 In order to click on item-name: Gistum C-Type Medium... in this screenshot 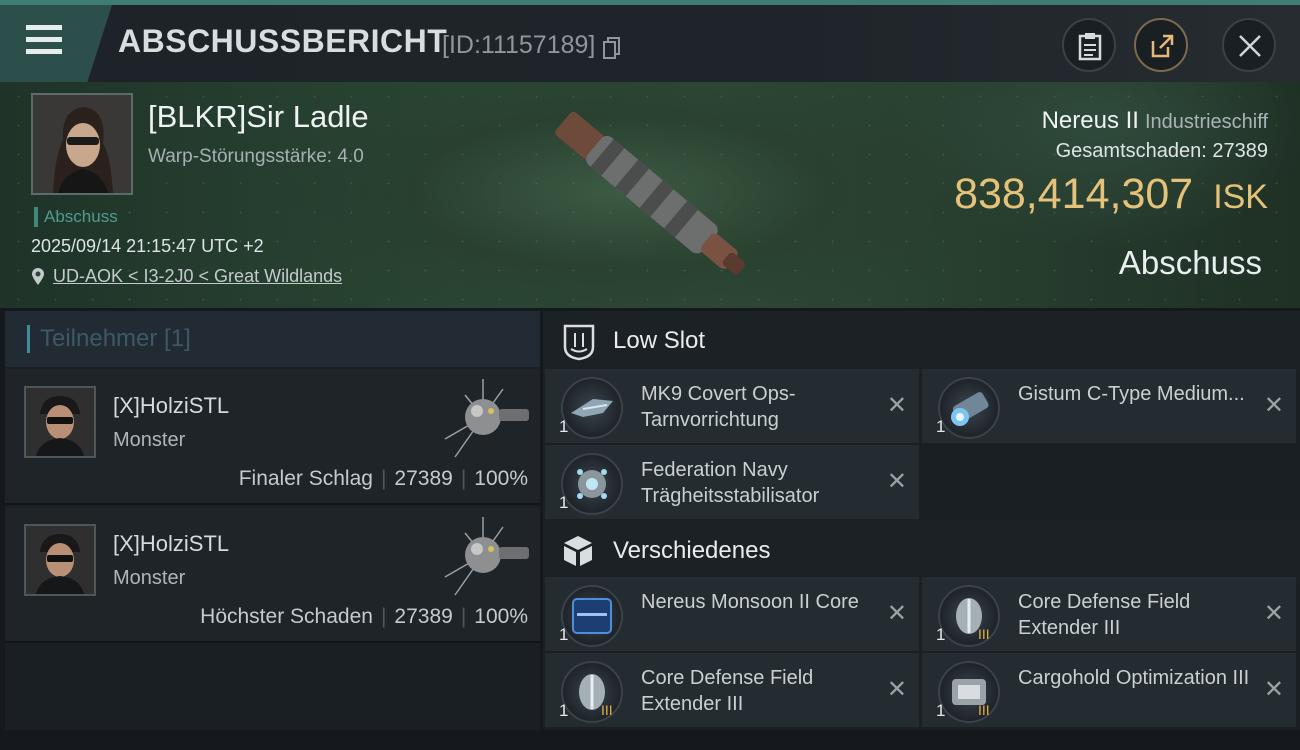, I will do `click(1131, 394)`.